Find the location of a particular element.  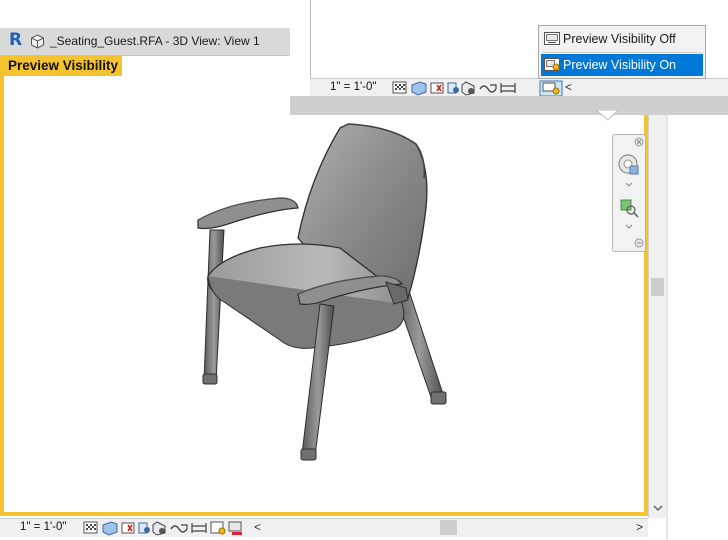

reveal-hidden-icon is located at coordinates (235, 528).